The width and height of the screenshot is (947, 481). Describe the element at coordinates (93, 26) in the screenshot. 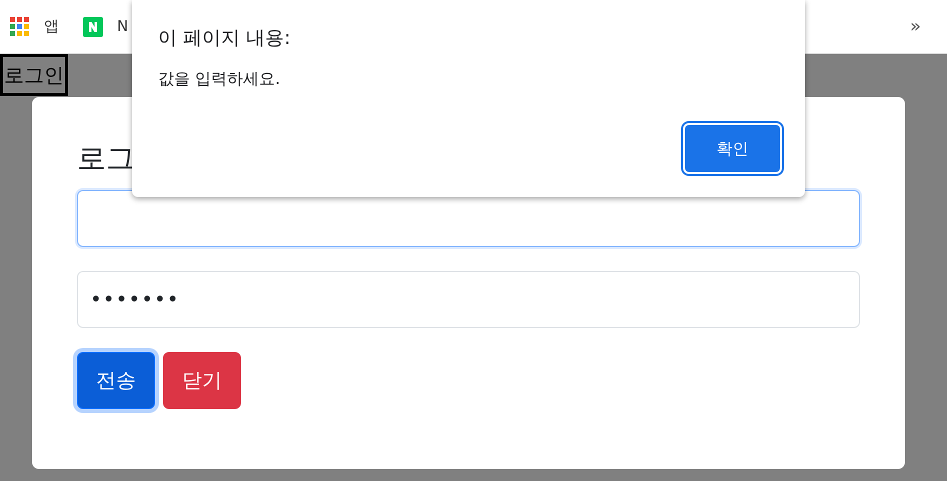

I see `site-favicon-icon` at that location.